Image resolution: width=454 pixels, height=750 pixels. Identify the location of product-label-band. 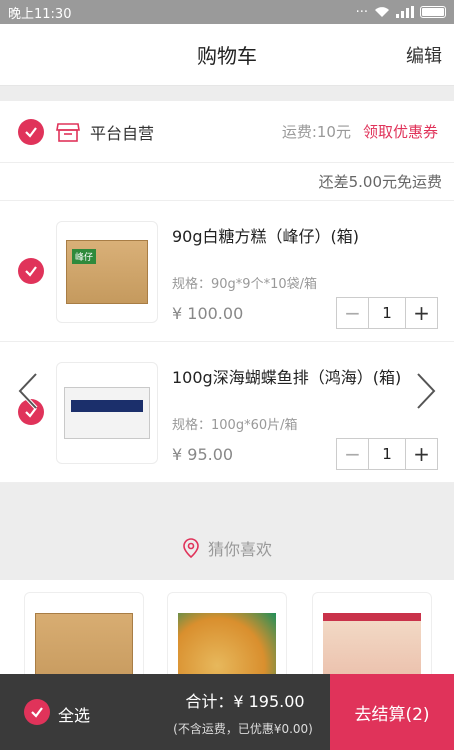
(107, 406).